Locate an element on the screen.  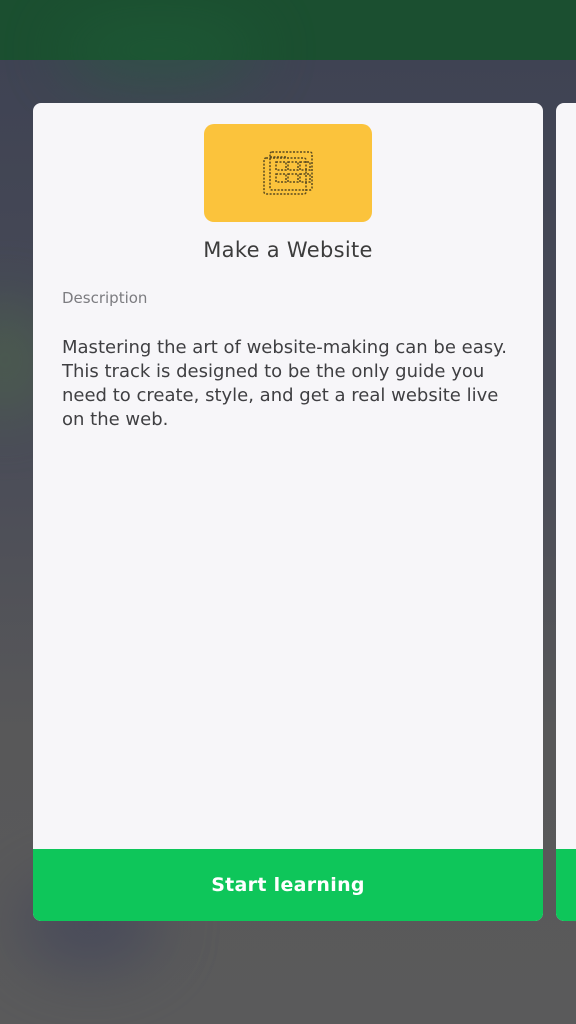
next-track-card-peek is located at coordinates (566, 512).